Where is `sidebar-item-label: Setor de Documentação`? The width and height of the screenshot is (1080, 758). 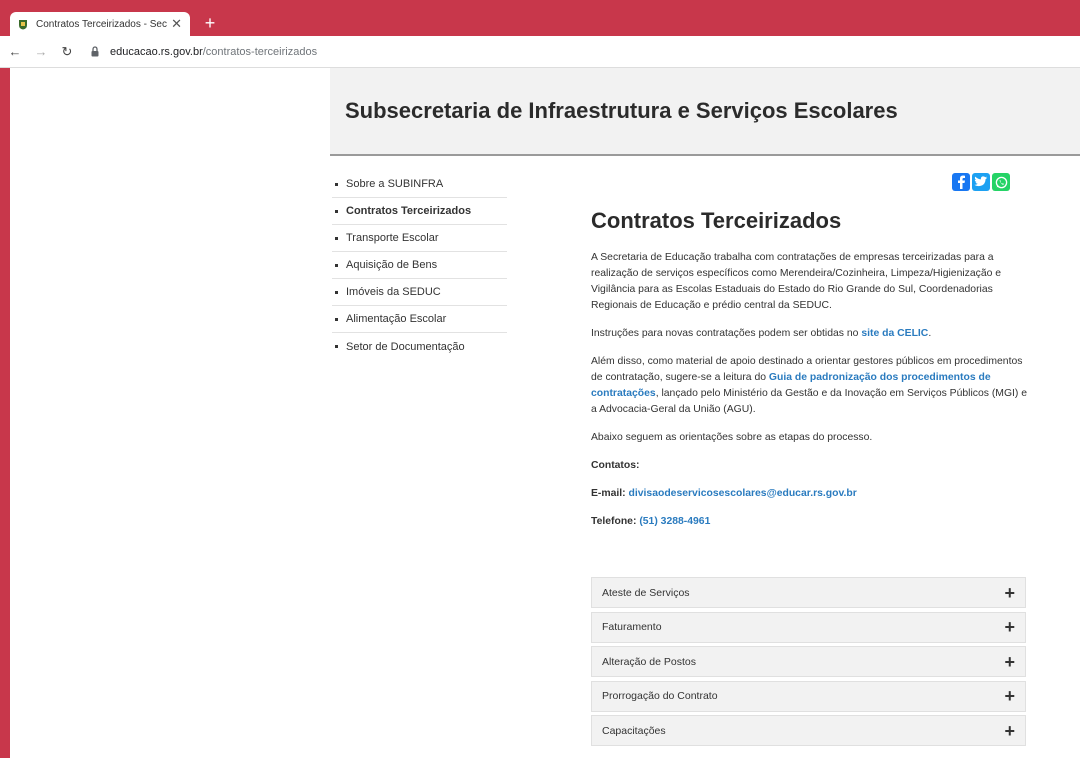 sidebar-item-label: Setor de Documentação is located at coordinates (405, 346).